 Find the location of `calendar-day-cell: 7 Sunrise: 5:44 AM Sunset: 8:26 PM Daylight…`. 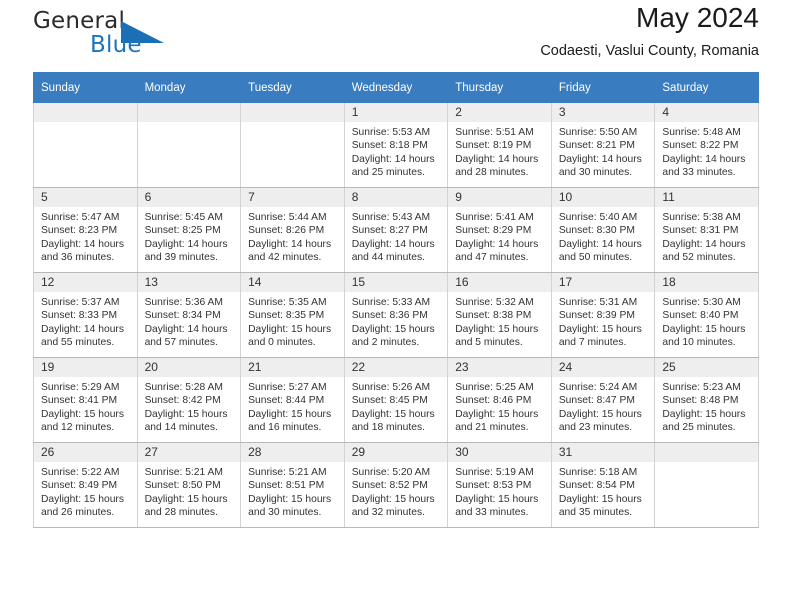

calendar-day-cell: 7 Sunrise: 5:44 AM Sunset: 8:26 PM Daylight… is located at coordinates (292, 230).